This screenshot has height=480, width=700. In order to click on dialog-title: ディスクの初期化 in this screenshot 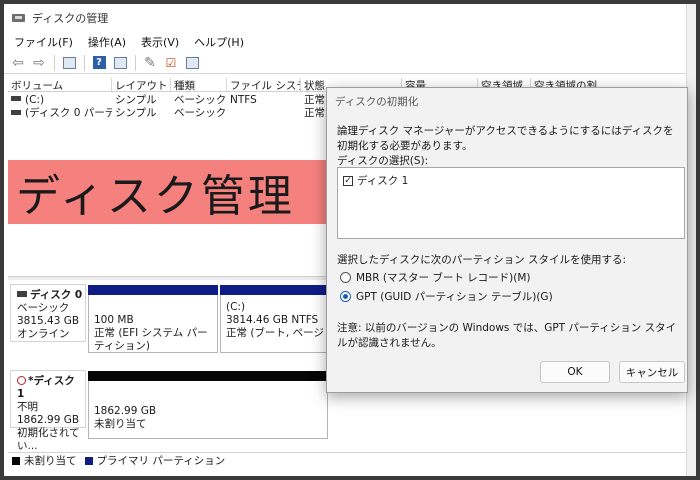, I will do `click(377, 102)`.